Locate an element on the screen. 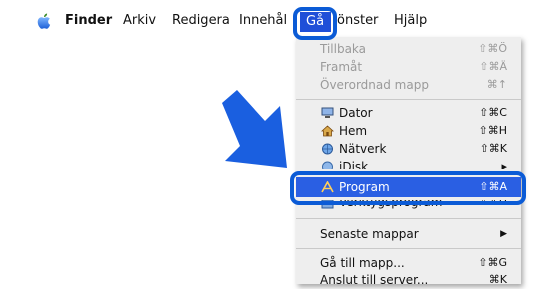 The height and width of the screenshot is (289, 540). pointer-arrow-icon is located at coordinates (254, 129).